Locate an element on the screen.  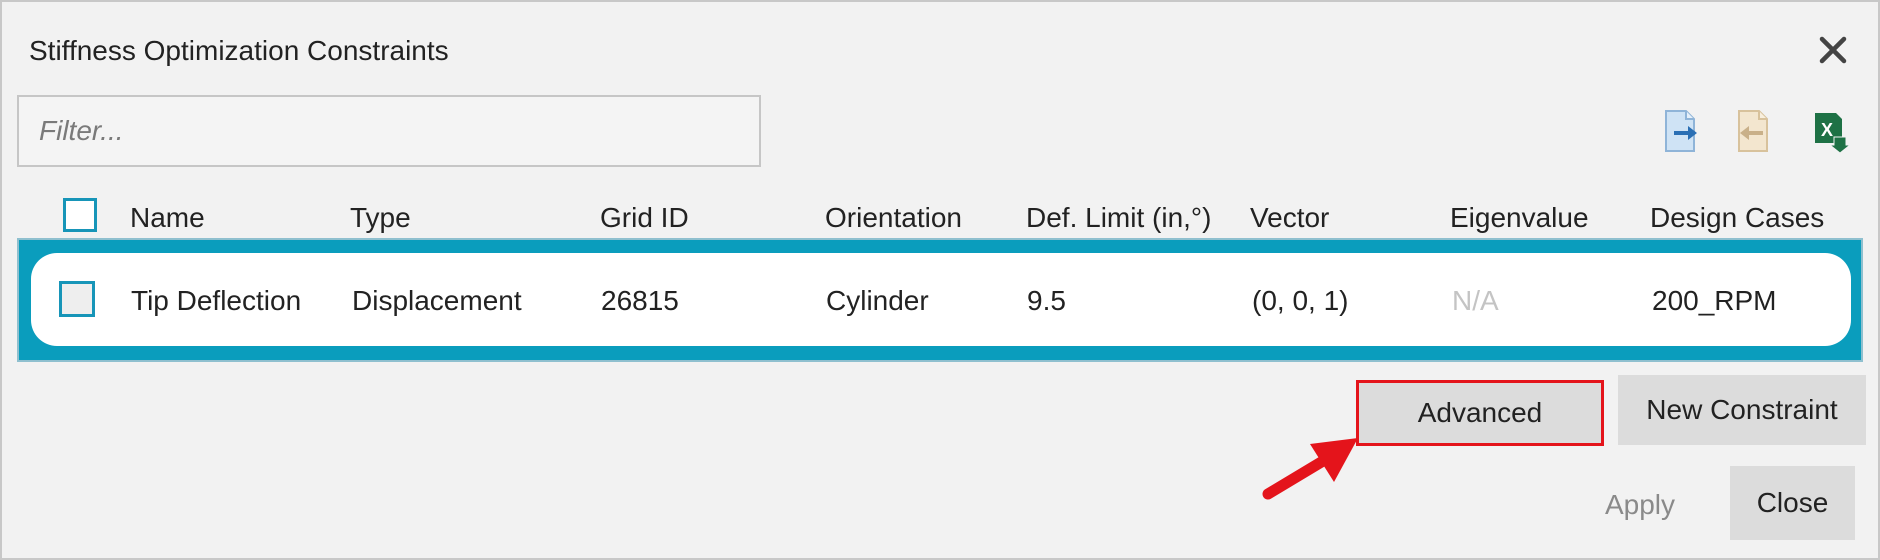
new-constraint-button: New Constraint is located at coordinates (1742, 410).